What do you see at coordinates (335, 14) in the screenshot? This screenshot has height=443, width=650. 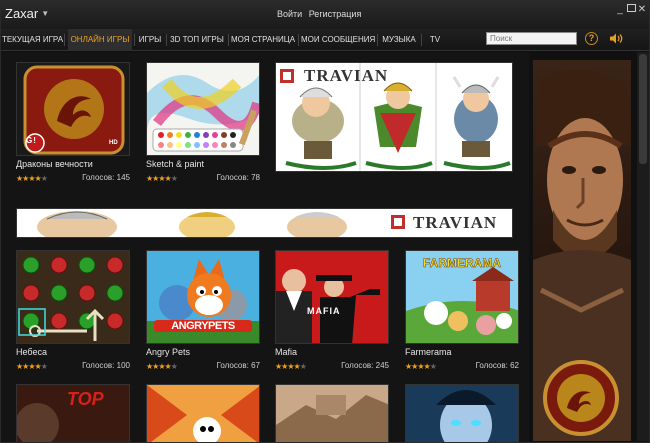 I see `register-link: Регистрация` at bounding box center [335, 14].